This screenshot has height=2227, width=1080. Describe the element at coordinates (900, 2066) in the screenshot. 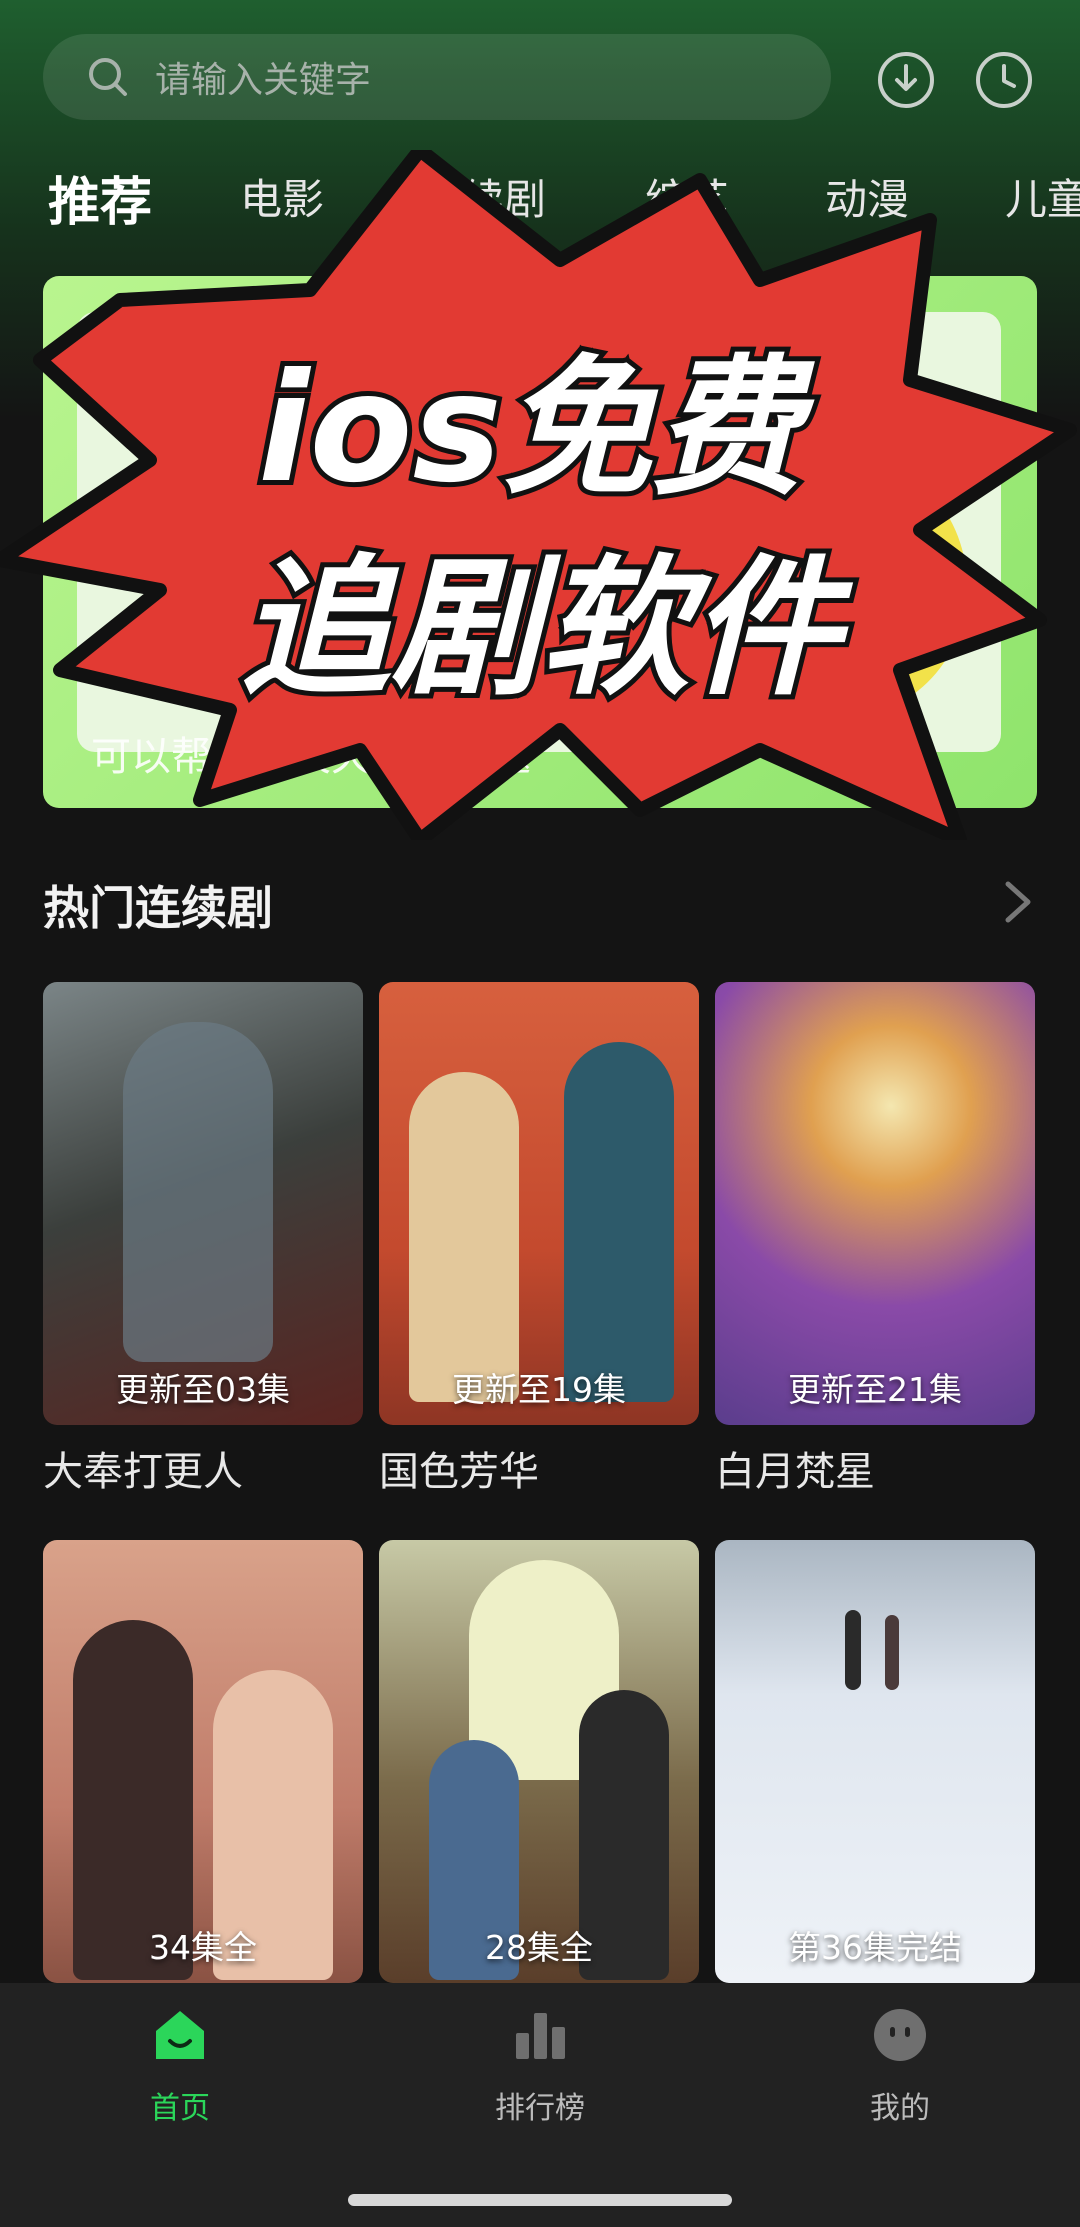

I see `nav-profile: 我的` at that location.